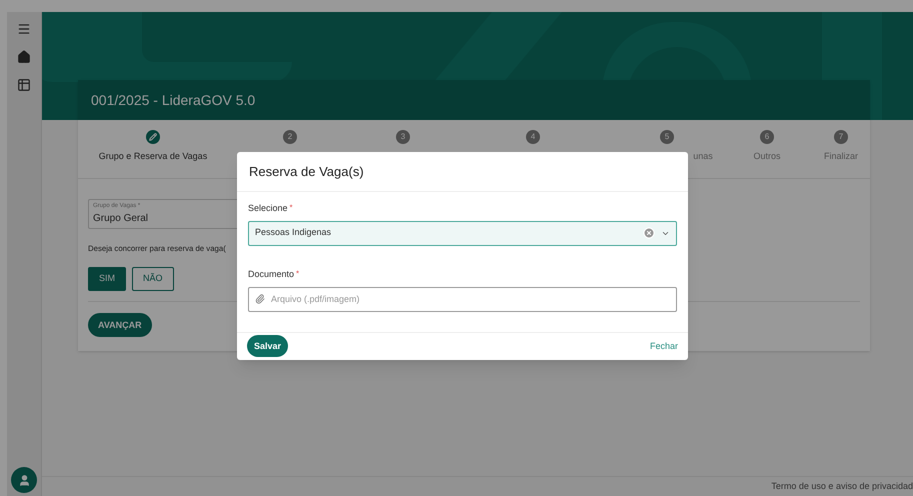  Describe the element at coordinates (271, 274) in the screenshot. I see `document-label: Documento` at that location.